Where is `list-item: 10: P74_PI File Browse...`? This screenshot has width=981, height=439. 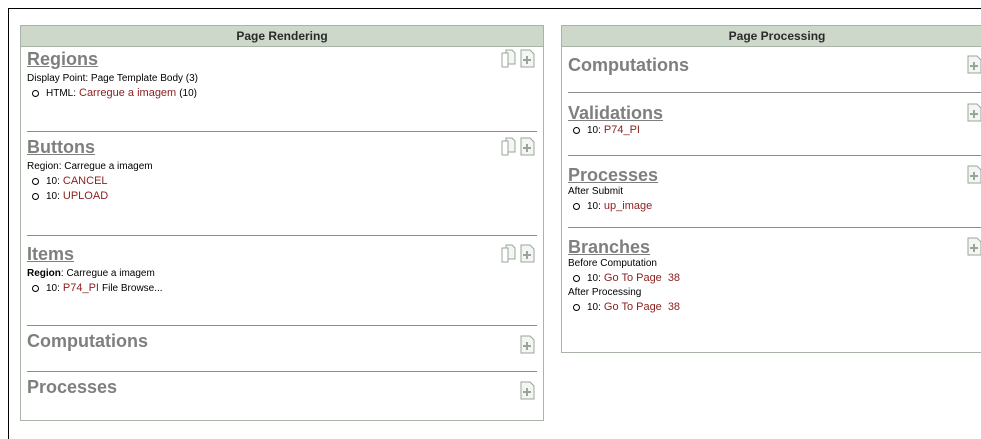 list-item: 10: P74_PI File Browse... is located at coordinates (284, 288).